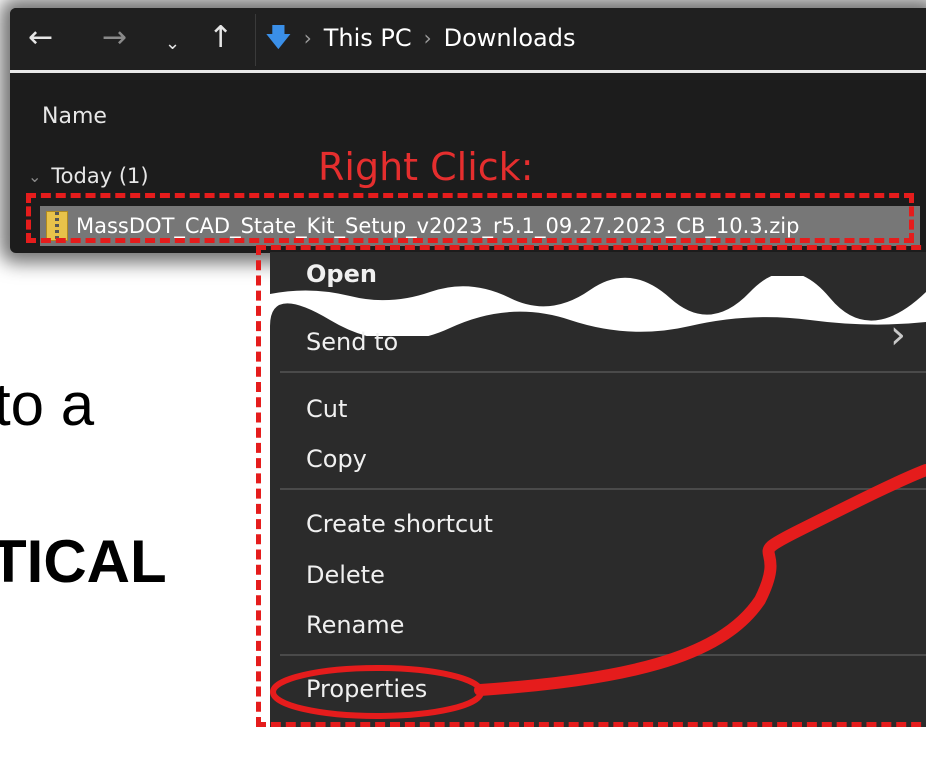 The image size is (926, 759). What do you see at coordinates (100, 176) in the screenshot?
I see `group-label: Today (1)` at bounding box center [100, 176].